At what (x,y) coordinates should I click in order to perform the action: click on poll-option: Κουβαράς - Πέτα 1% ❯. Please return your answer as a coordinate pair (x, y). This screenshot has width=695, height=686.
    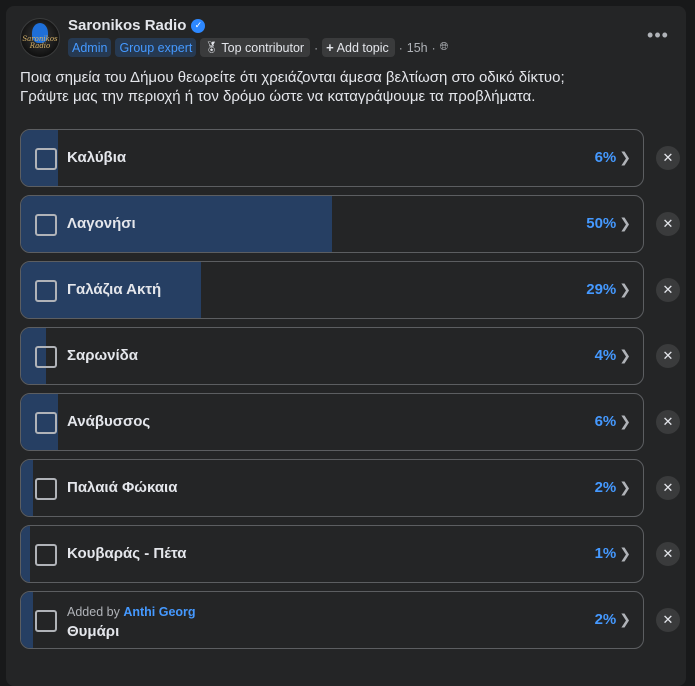
    Looking at the image, I should click on (332, 554).